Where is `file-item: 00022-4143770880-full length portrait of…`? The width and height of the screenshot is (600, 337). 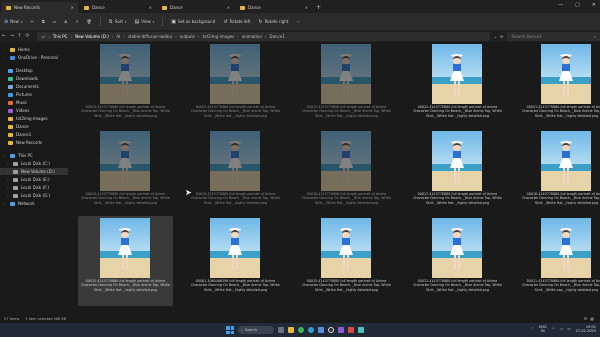 file-item: 00022-4143770880-full length portrait of… is located at coordinates (457, 87).